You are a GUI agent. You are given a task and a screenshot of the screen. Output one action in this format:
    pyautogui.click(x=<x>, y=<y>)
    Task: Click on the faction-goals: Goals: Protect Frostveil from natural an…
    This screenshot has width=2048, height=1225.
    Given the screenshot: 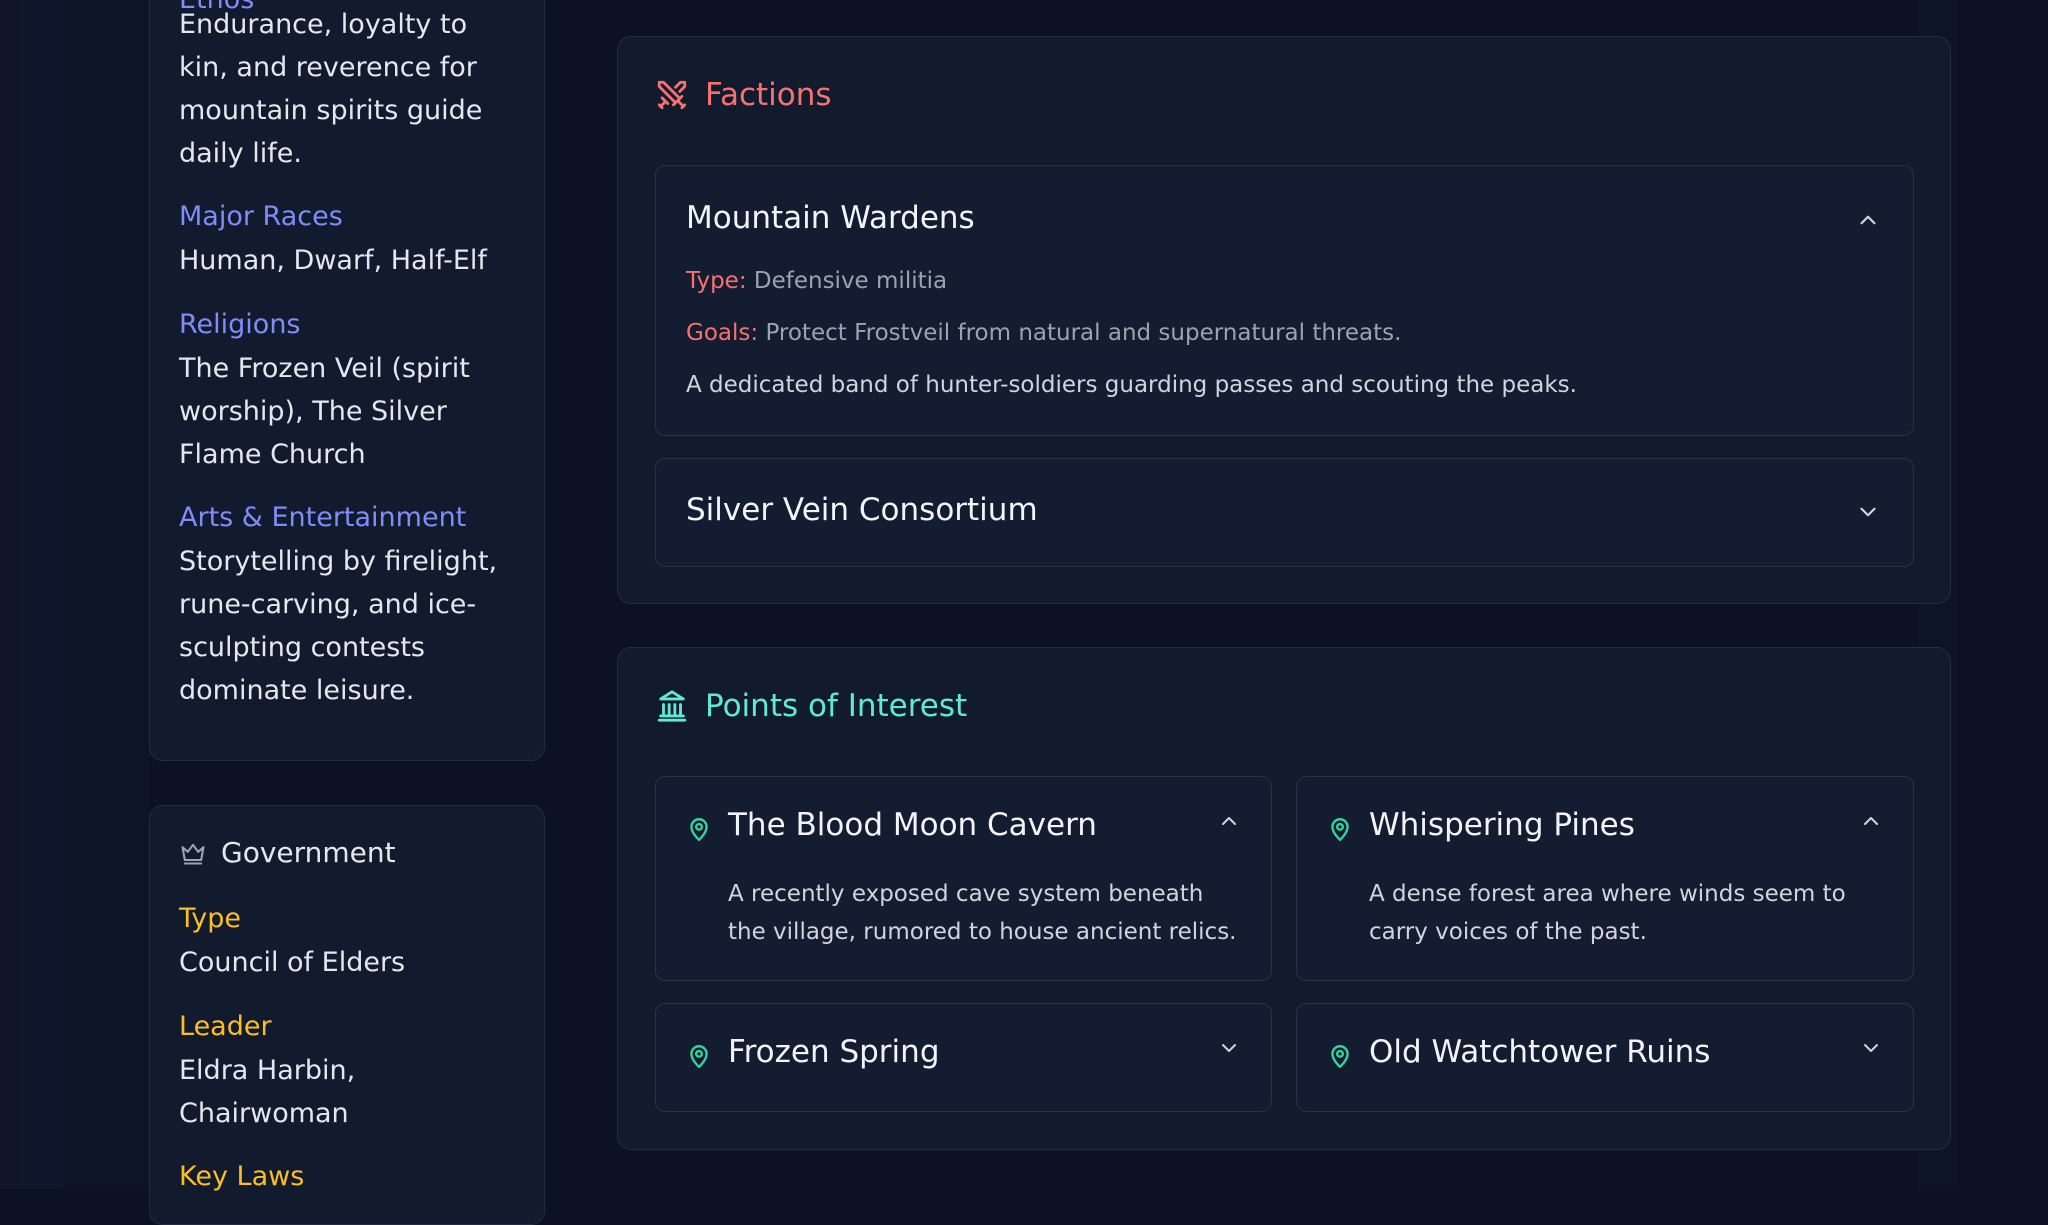 What is the action you would take?
    pyautogui.click(x=1043, y=333)
    